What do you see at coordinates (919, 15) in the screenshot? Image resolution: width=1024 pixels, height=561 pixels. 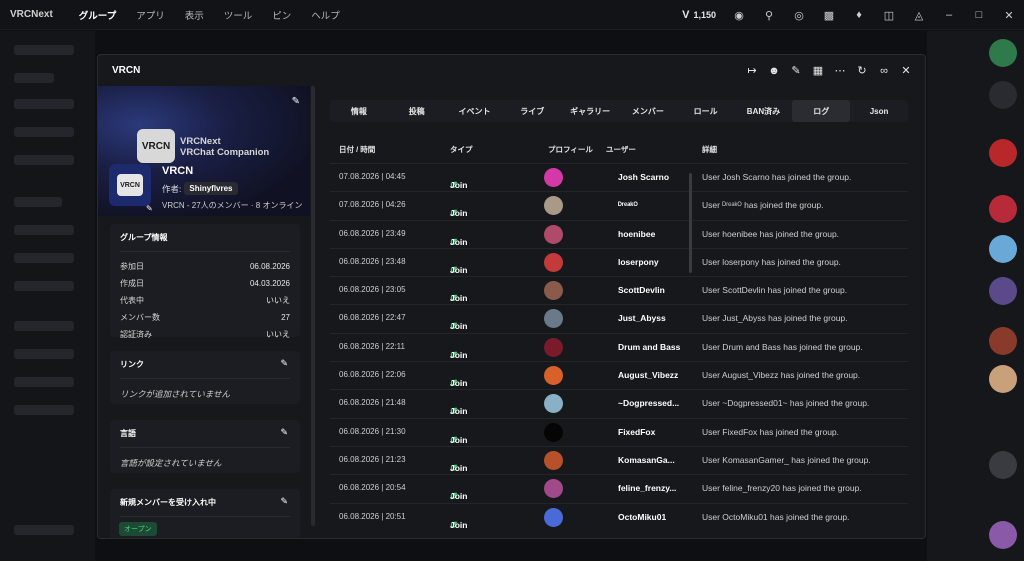 I see `right-panel-toggle-icon: ◬` at bounding box center [919, 15].